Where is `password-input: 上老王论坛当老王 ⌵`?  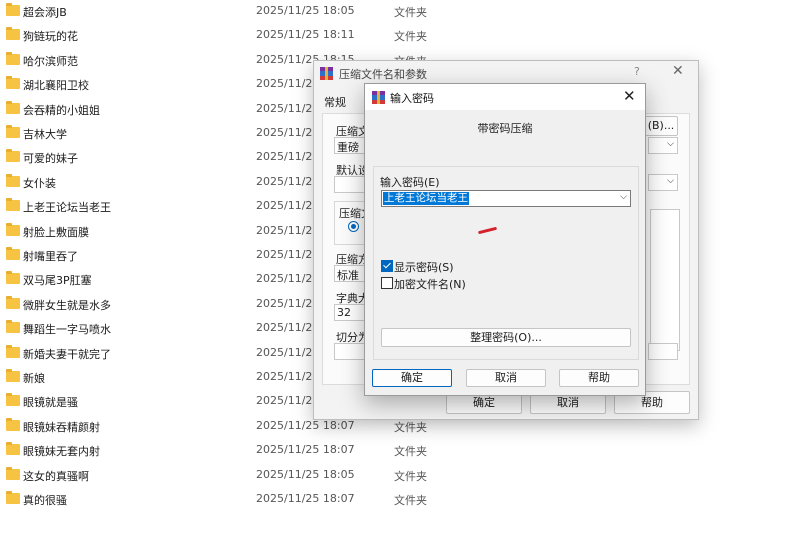 password-input: 上老王论坛当老王 ⌵ is located at coordinates (506, 198).